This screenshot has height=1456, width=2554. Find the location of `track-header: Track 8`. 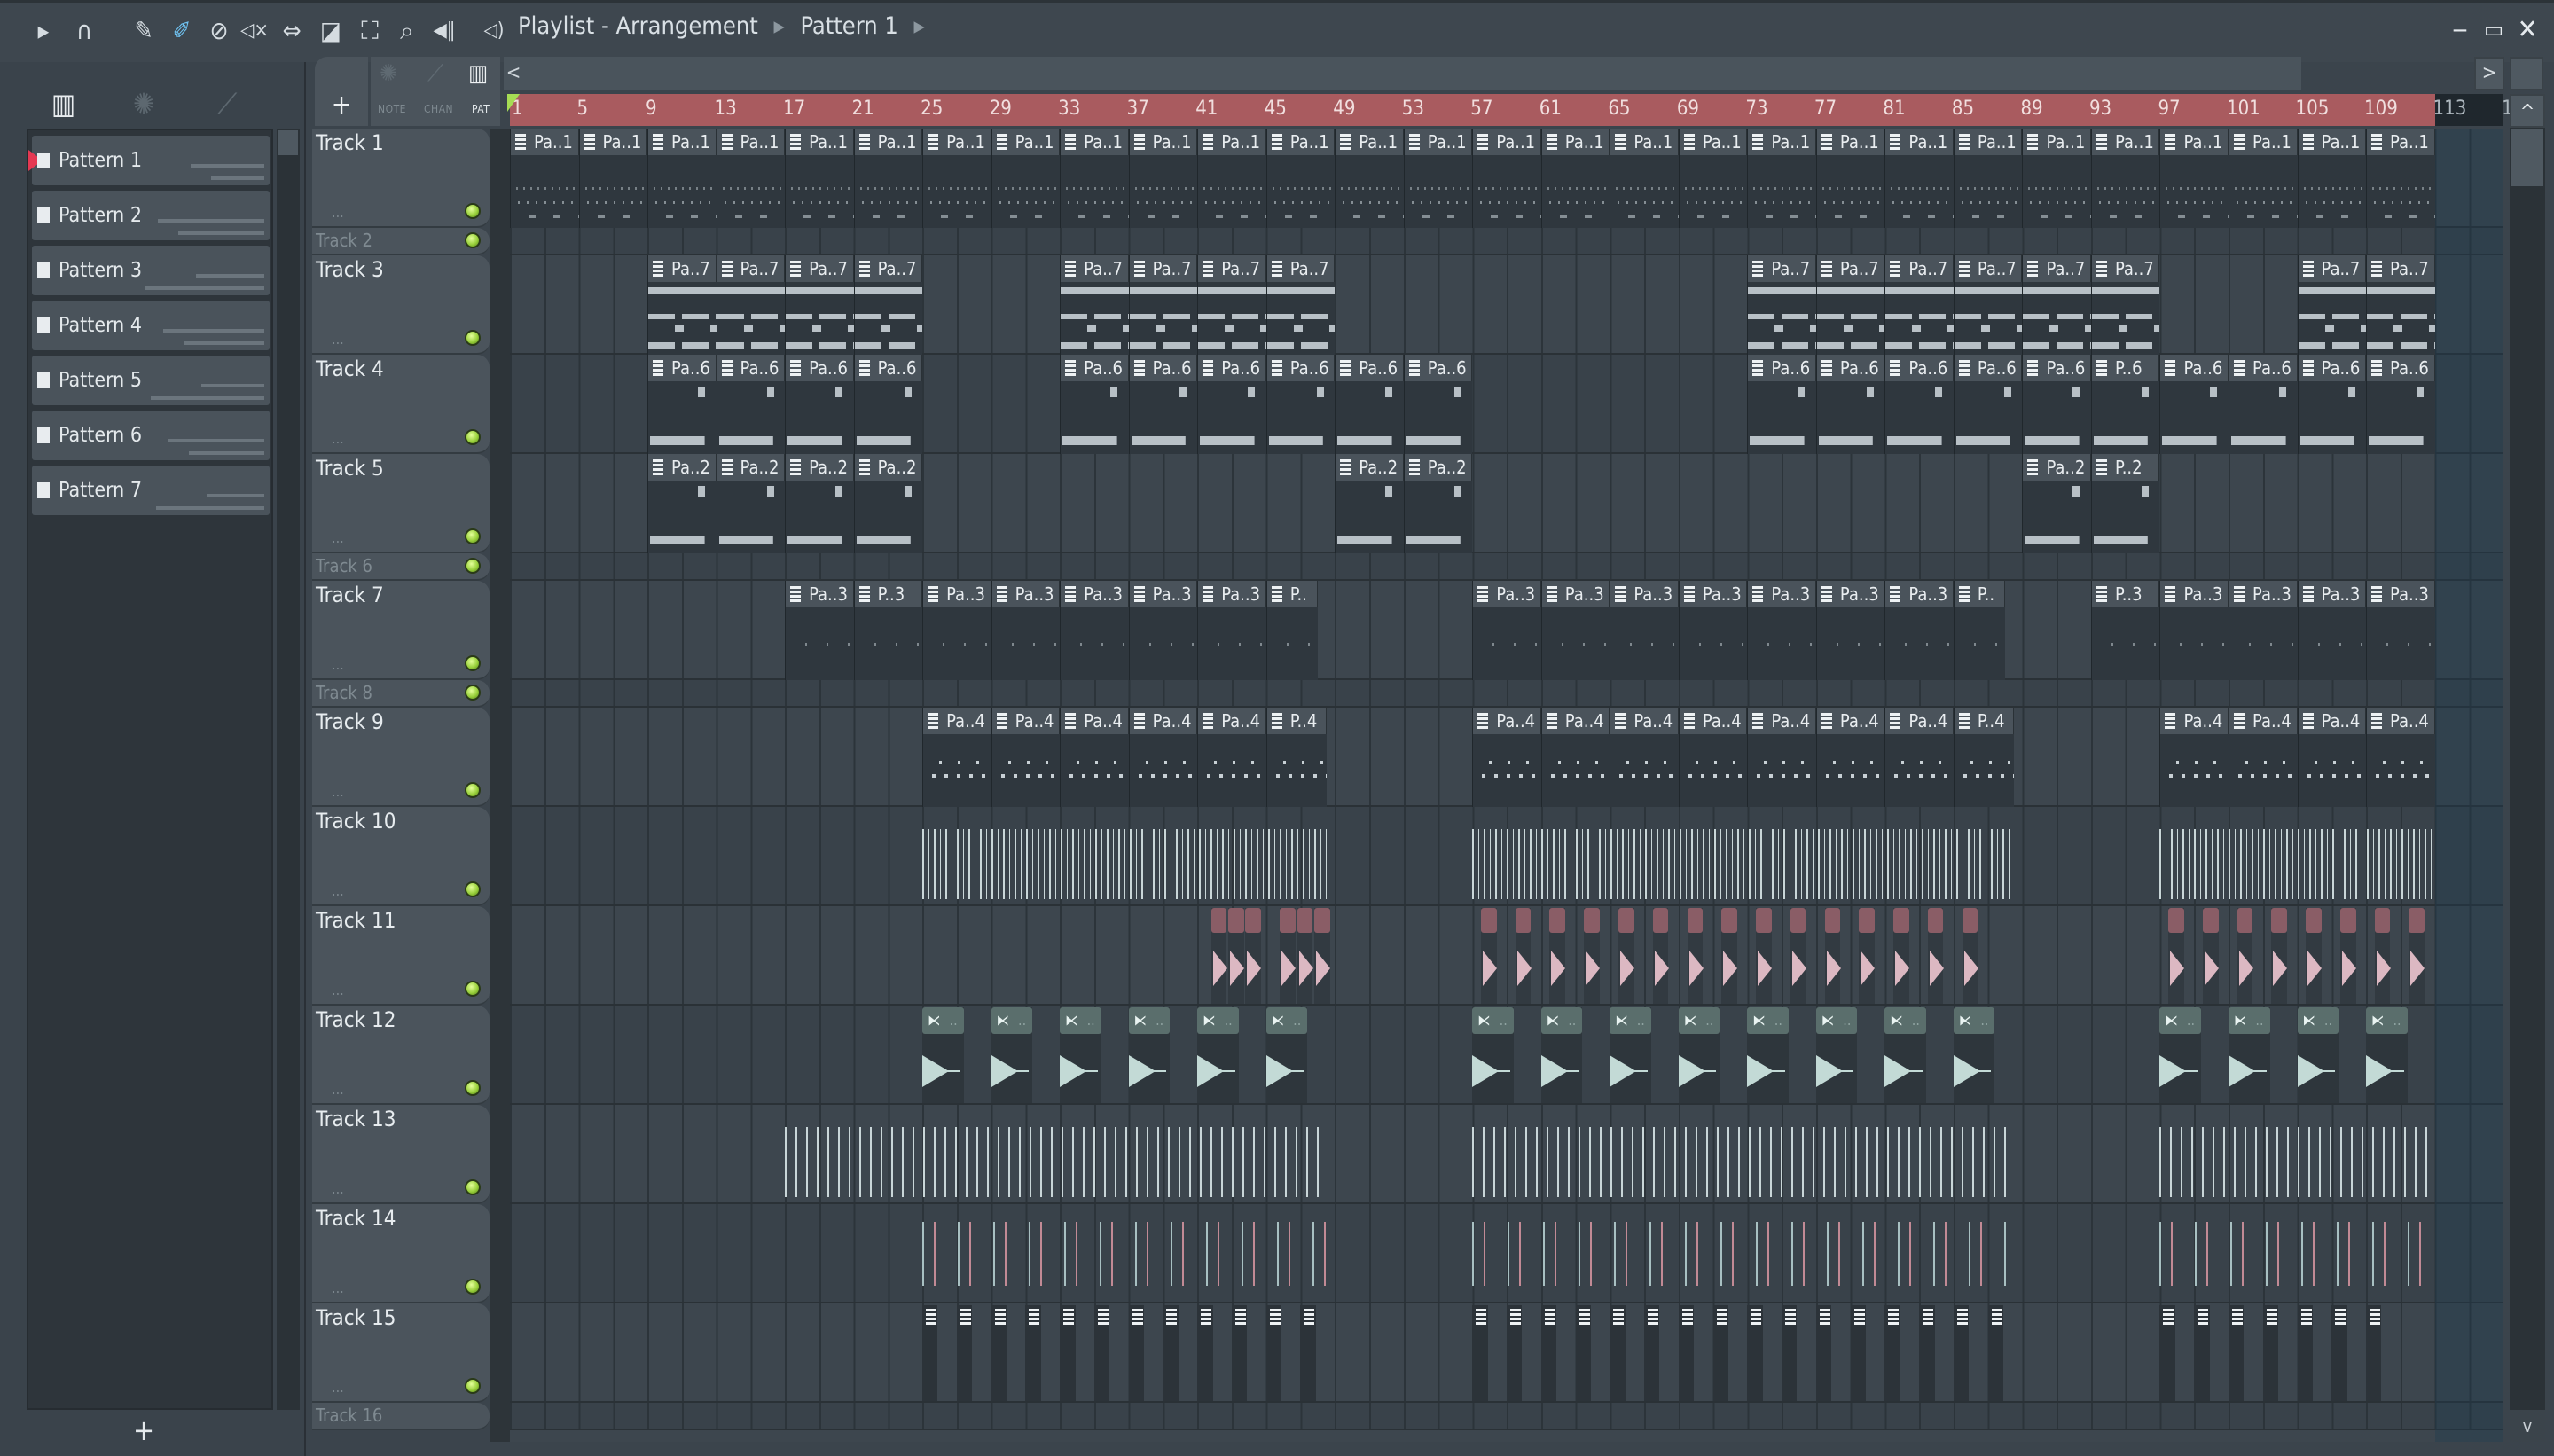

track-header: Track 8 is located at coordinates (401, 694).